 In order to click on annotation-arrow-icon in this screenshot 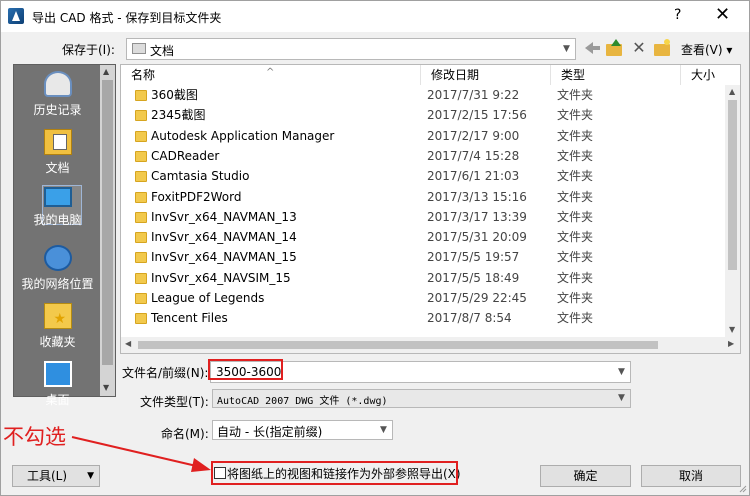, I will do `click(141, 454)`.